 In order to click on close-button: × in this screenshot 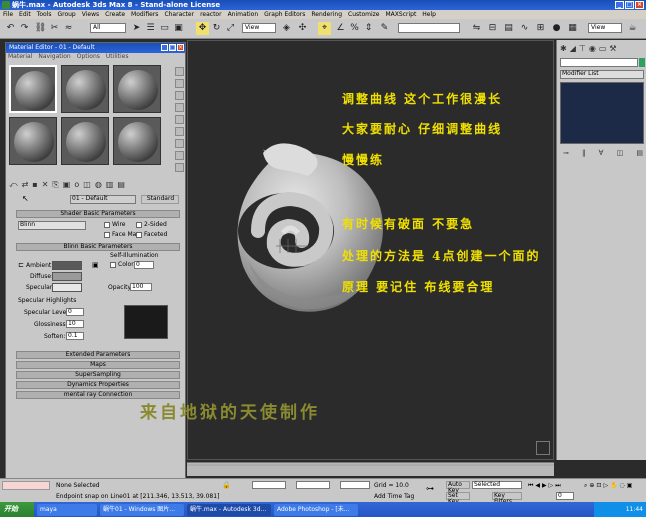, I will do `click(639, 5)`.